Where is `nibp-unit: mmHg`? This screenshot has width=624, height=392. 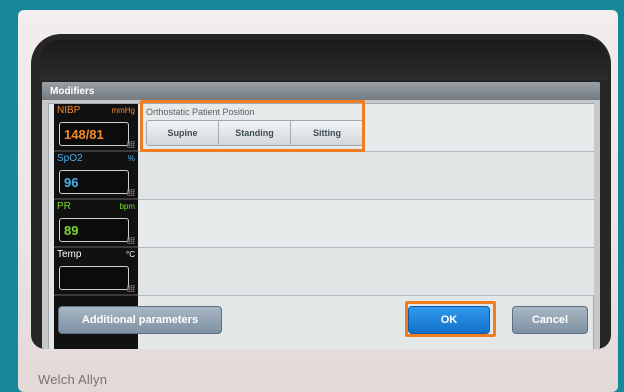 nibp-unit: mmHg is located at coordinates (123, 110).